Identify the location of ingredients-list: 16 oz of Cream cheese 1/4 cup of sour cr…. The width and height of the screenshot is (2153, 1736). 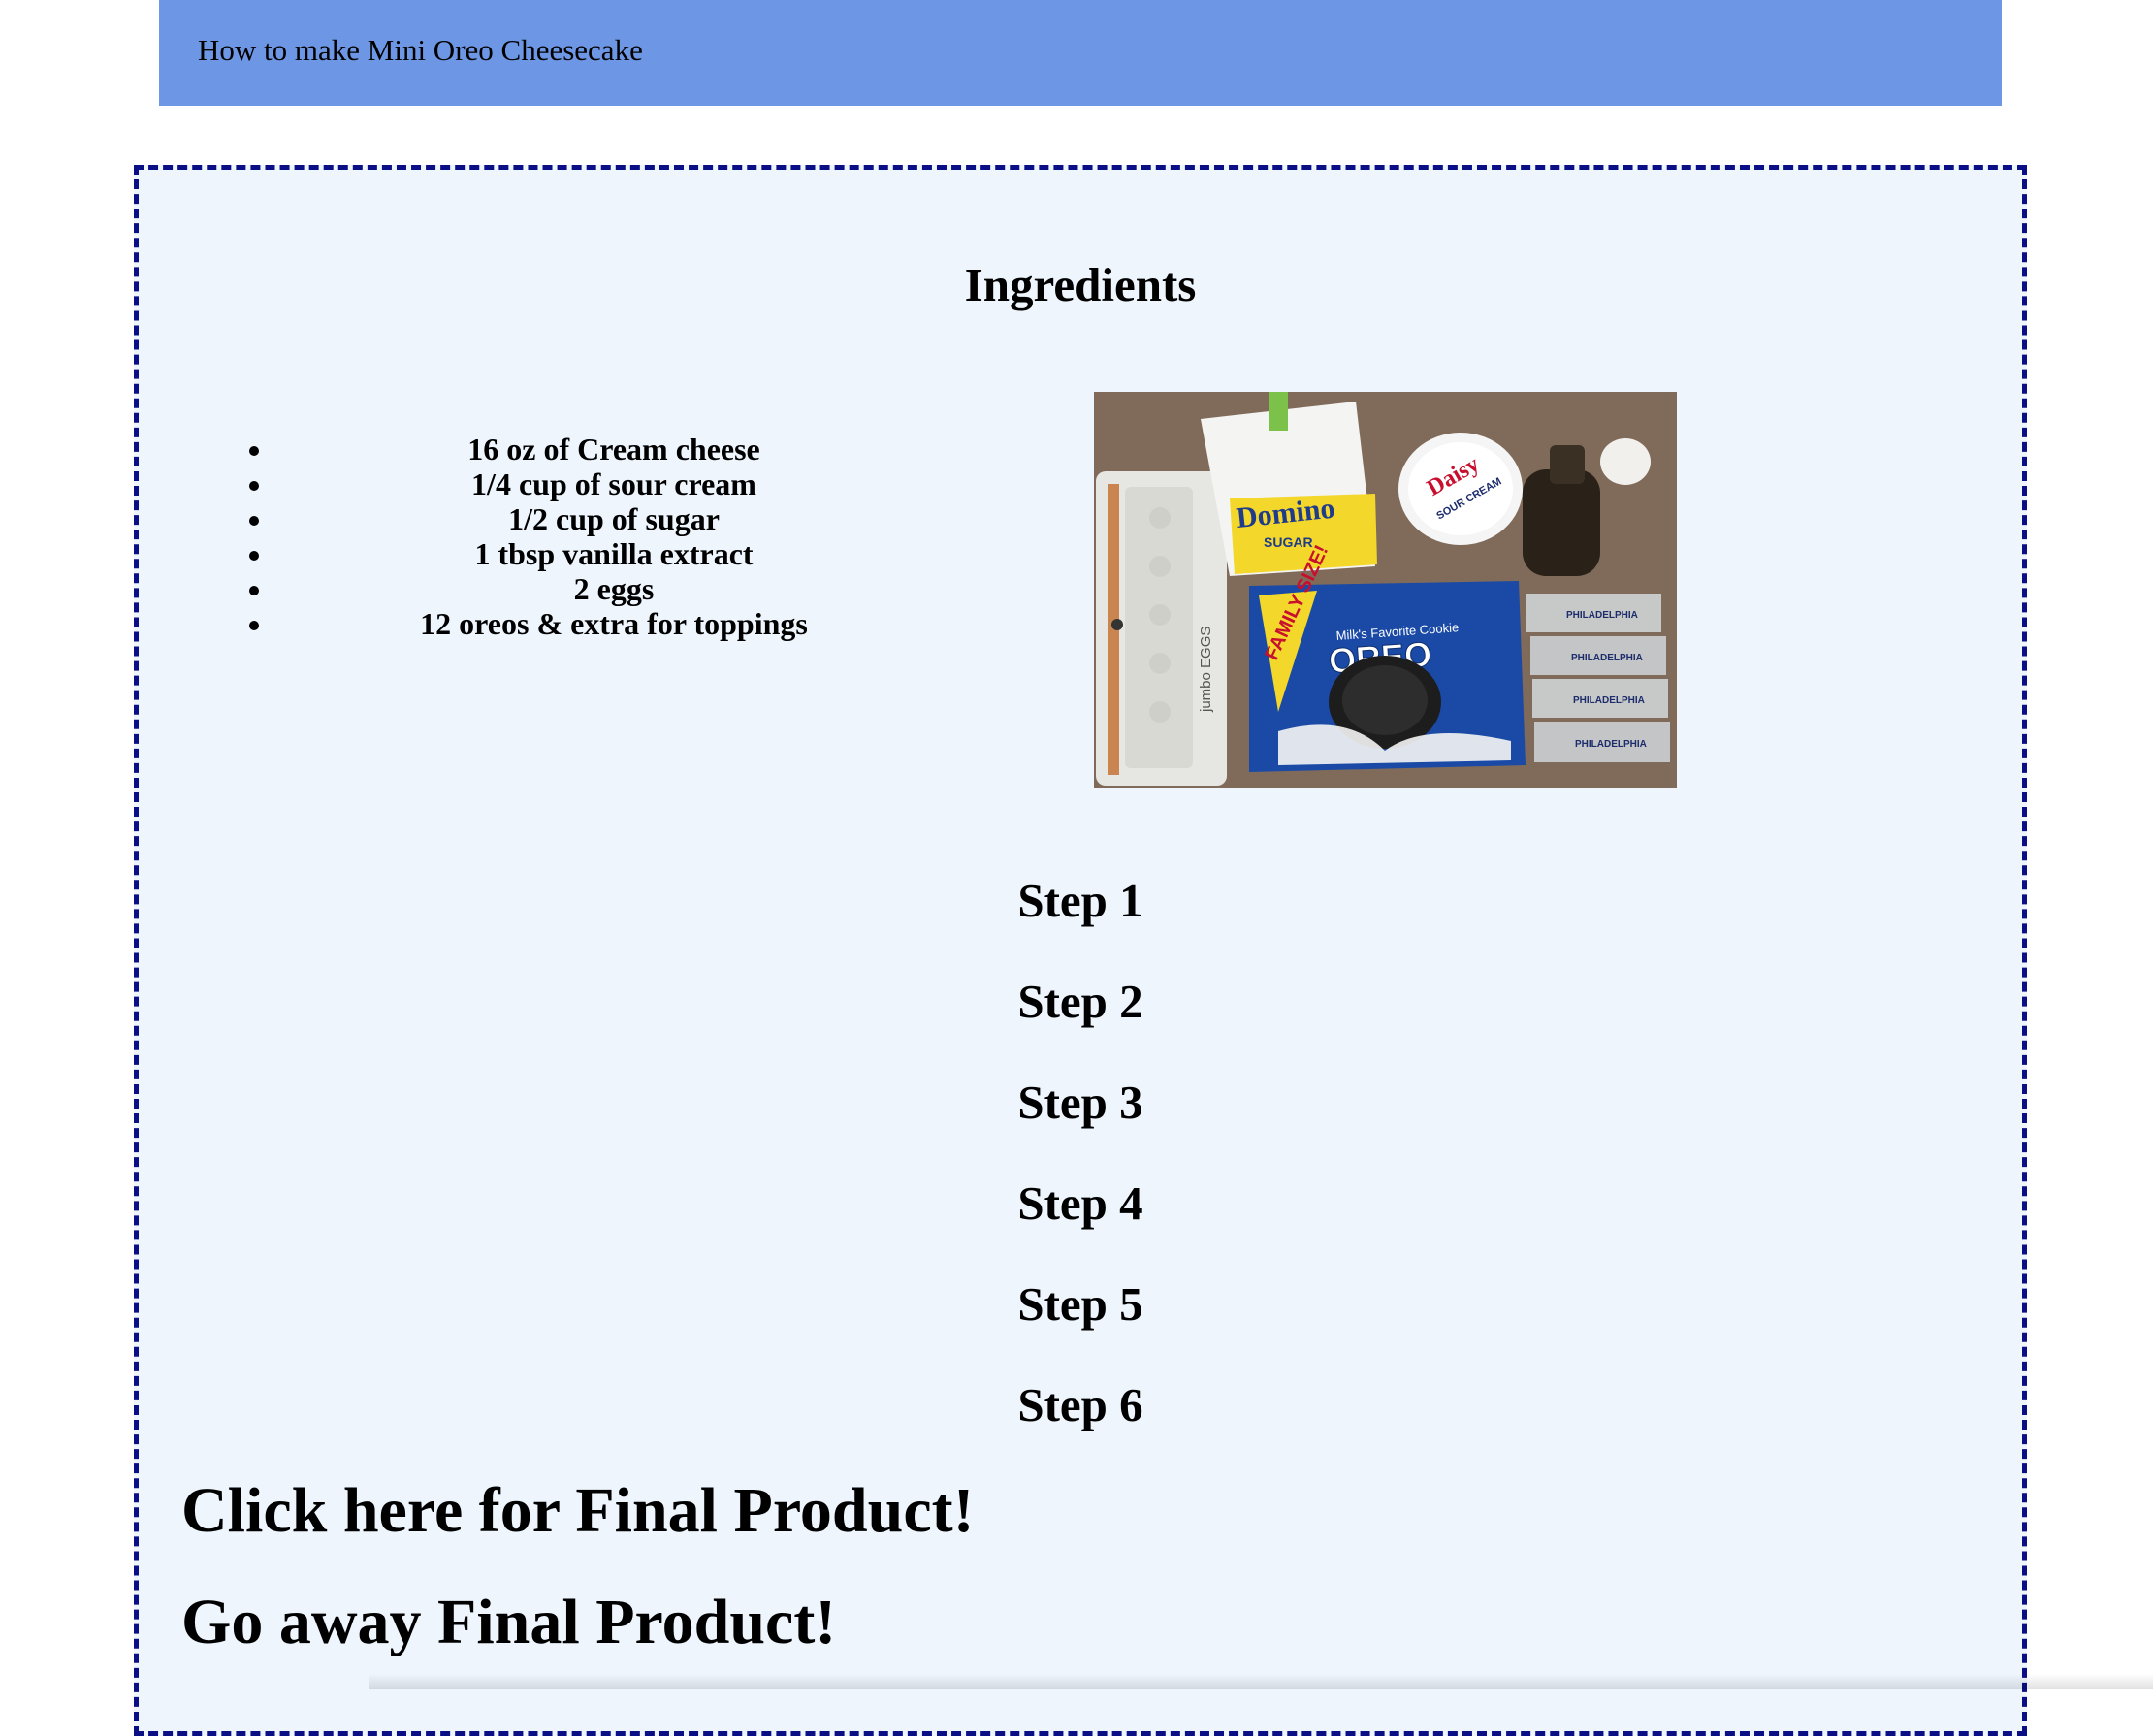
(590, 536).